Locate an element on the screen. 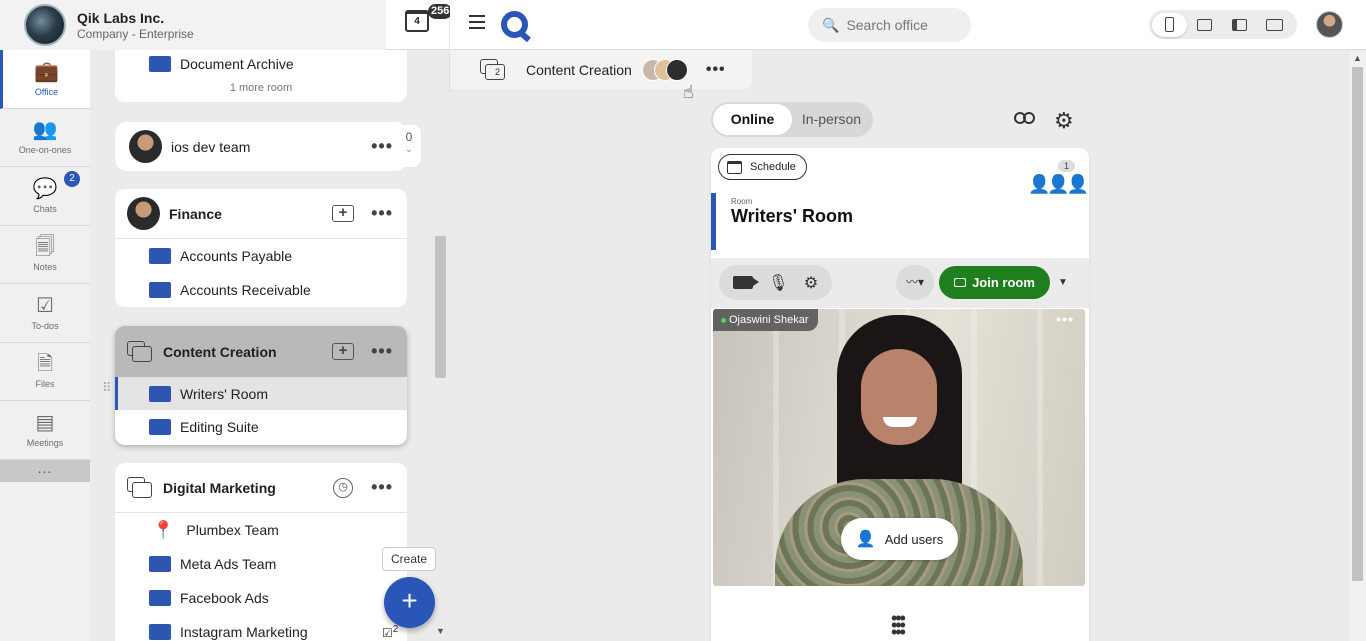  mode-switch: Online In-person is located at coordinates (792, 119).